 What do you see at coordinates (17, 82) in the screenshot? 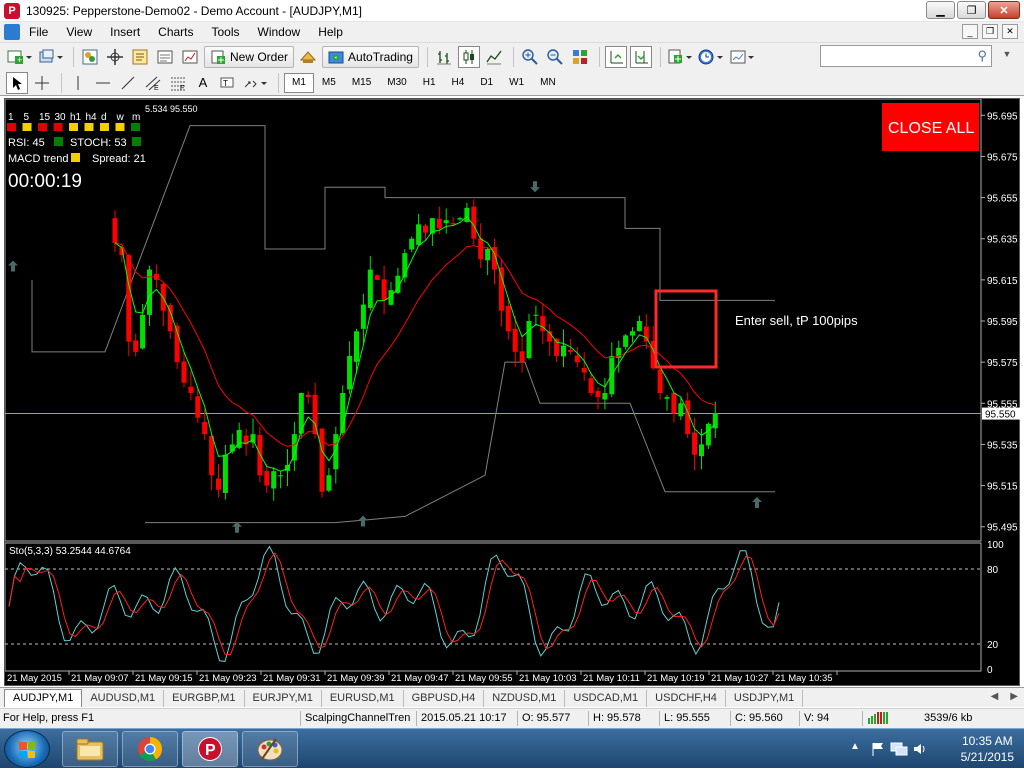
I see `cursor-tool` at bounding box center [17, 82].